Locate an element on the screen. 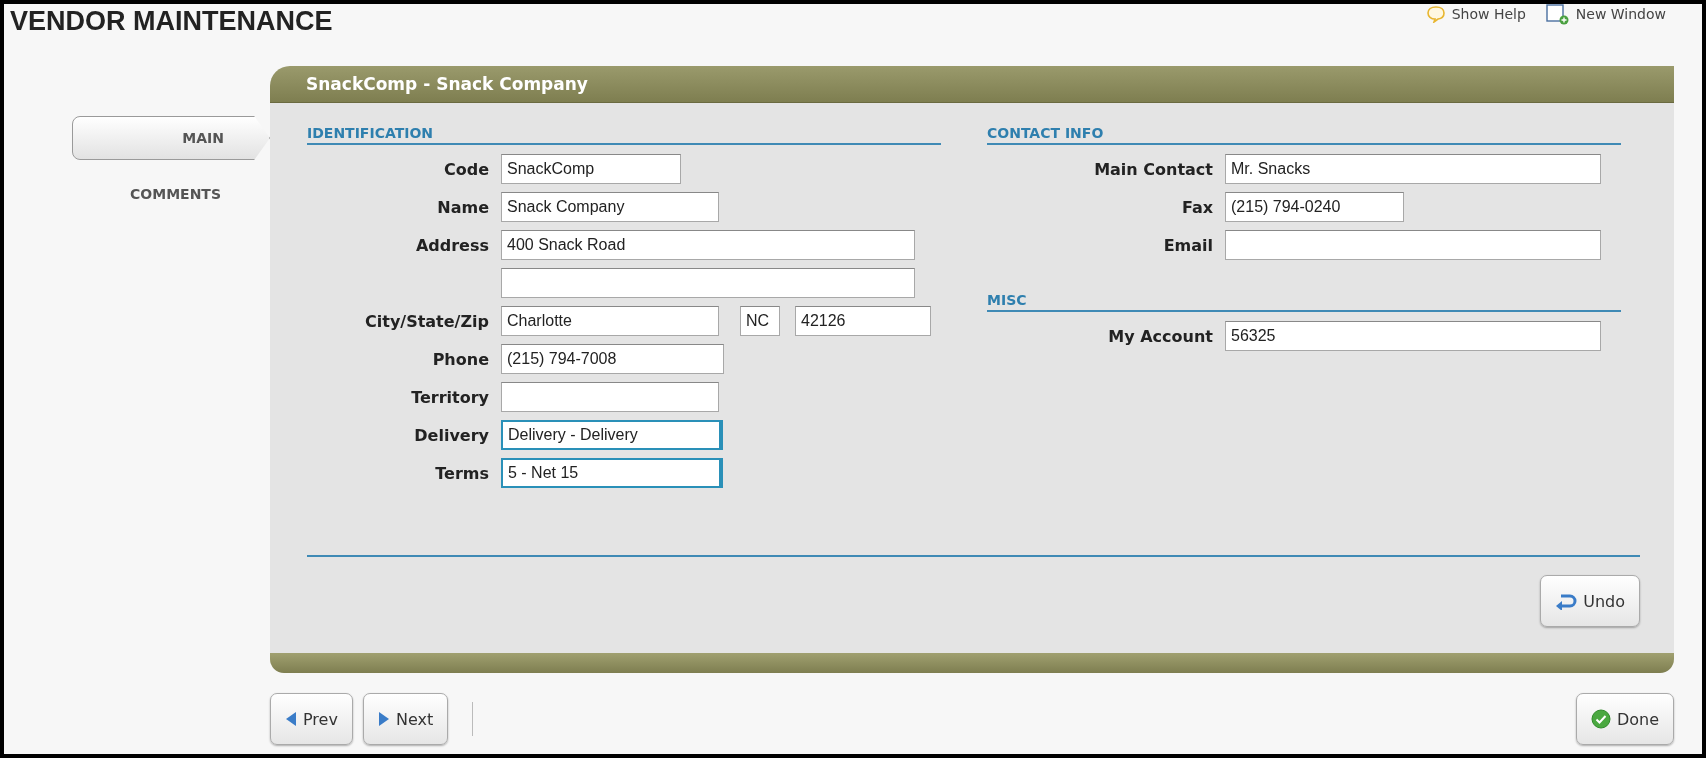 This screenshot has width=1706, height=758. field-label: Delivery is located at coordinates (451, 435).